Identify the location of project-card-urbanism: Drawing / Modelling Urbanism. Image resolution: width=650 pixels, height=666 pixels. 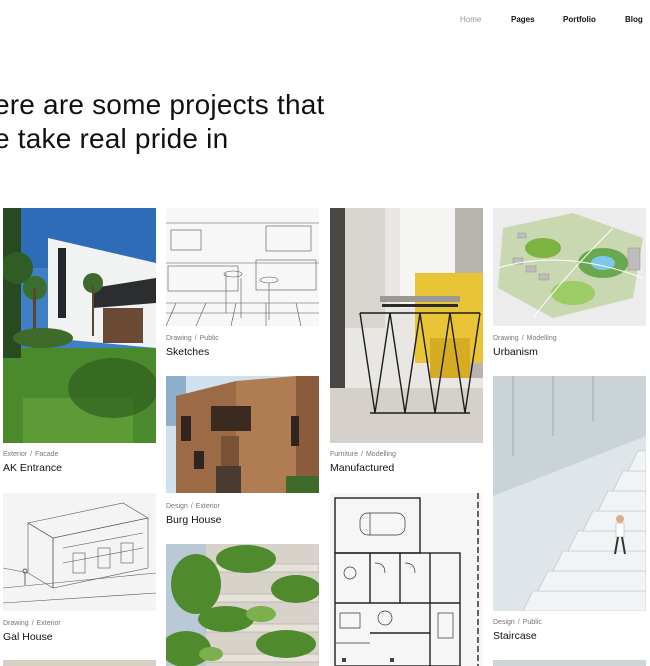
(569, 284).